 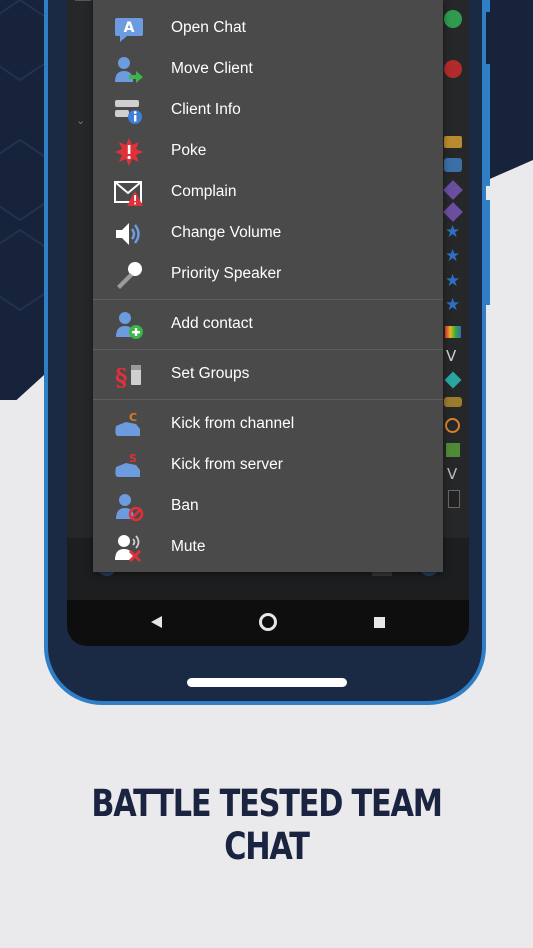 What do you see at coordinates (129, 111) in the screenshot?
I see `client-info-icon` at bounding box center [129, 111].